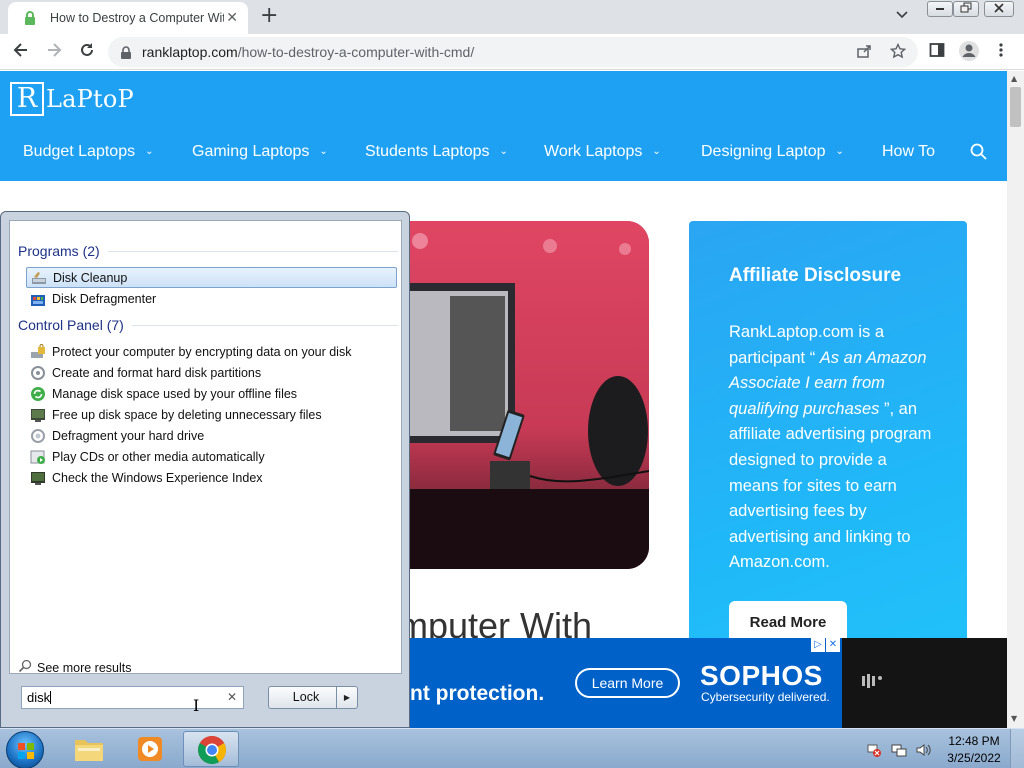  What do you see at coordinates (208, 325) in the screenshot?
I see `control-panel-header: Control Panel (7)` at bounding box center [208, 325].